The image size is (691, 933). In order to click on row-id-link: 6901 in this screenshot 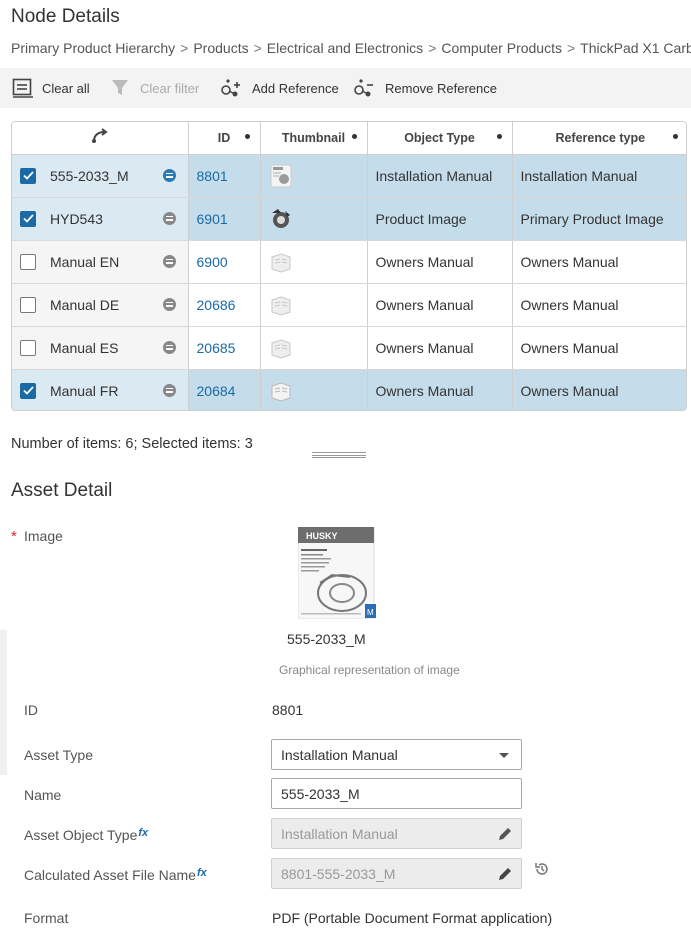, I will do `click(224, 219)`.